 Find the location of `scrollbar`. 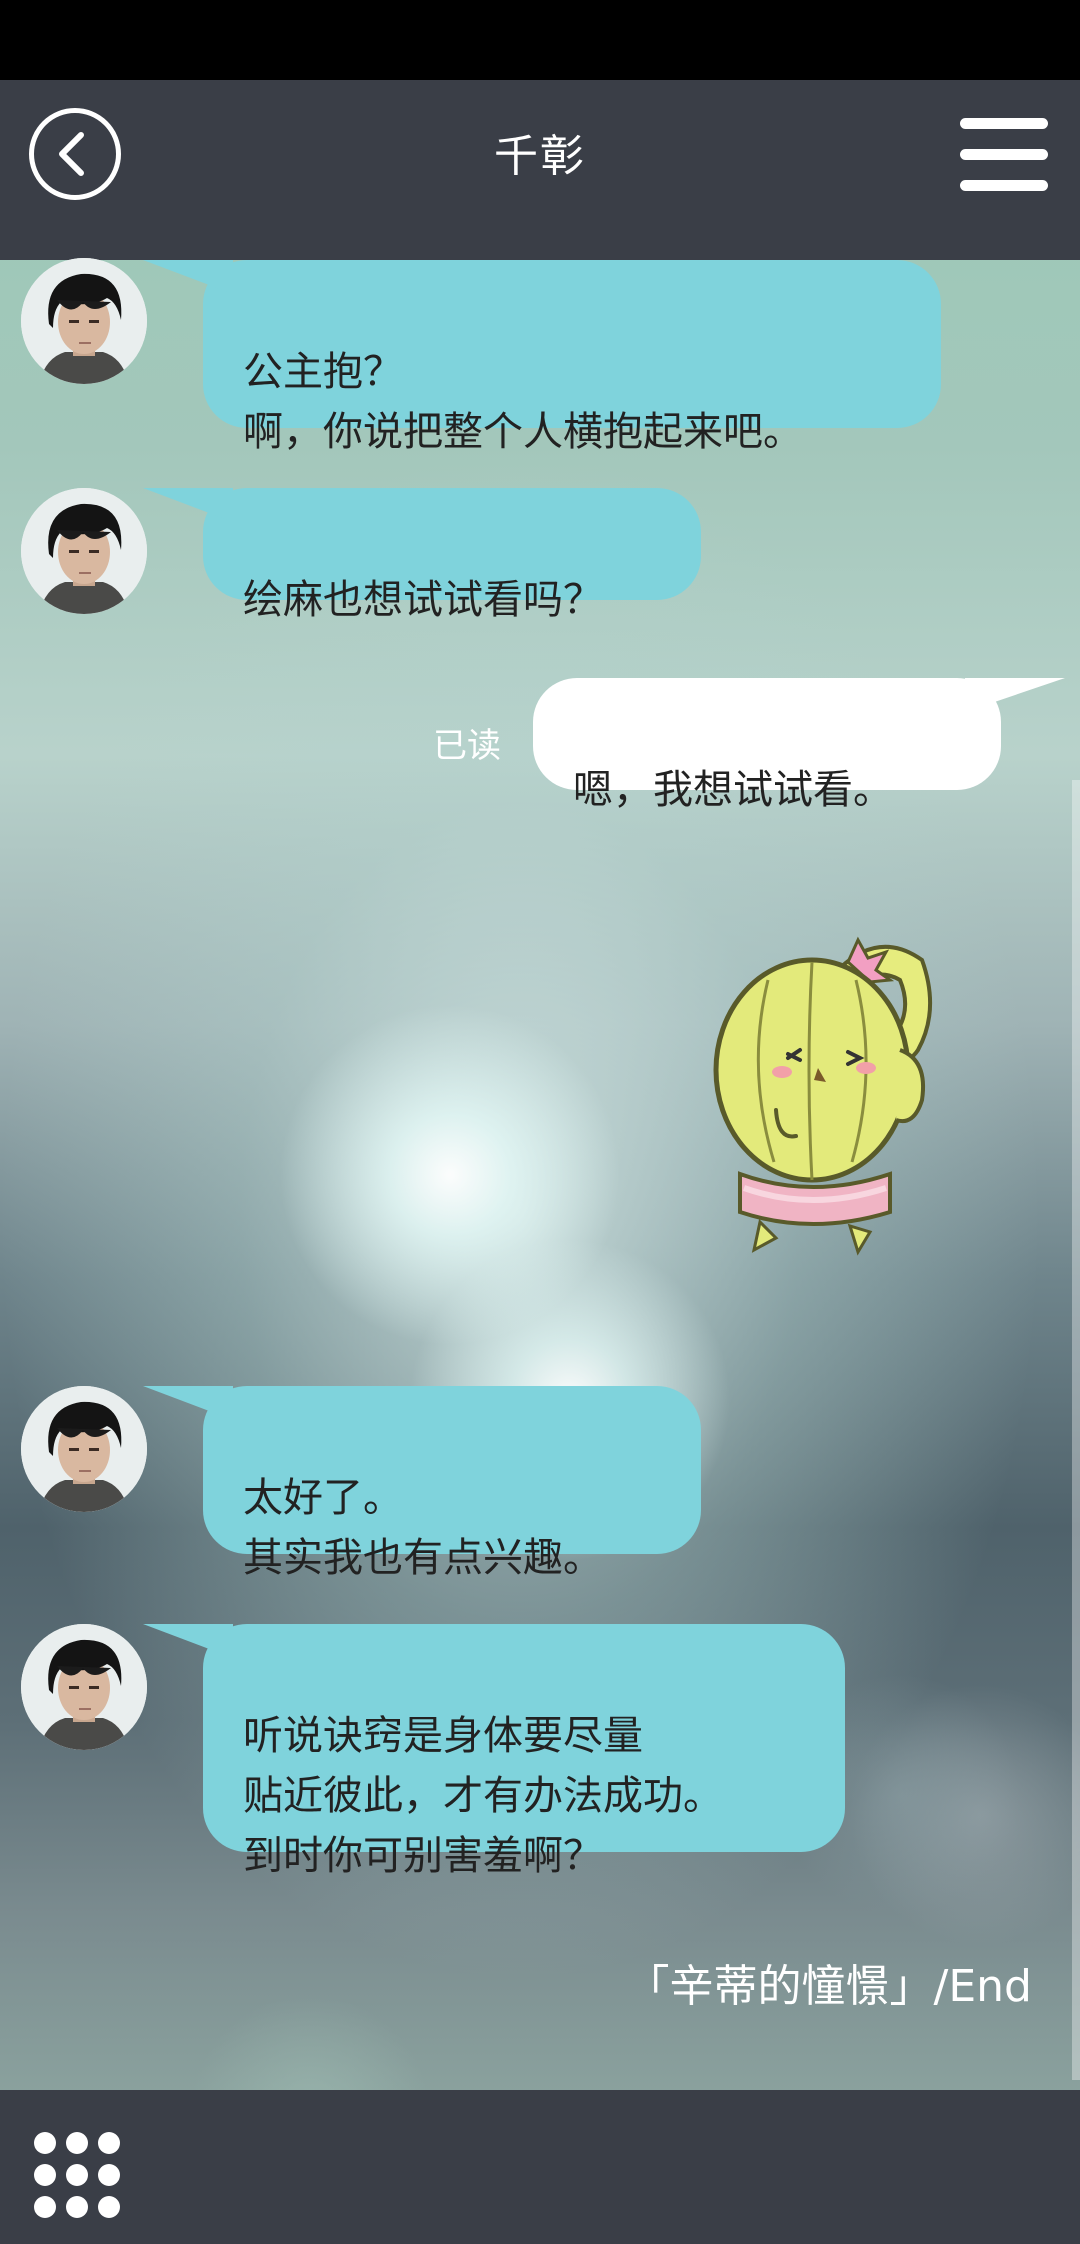

scrollbar is located at coordinates (1076, 1430).